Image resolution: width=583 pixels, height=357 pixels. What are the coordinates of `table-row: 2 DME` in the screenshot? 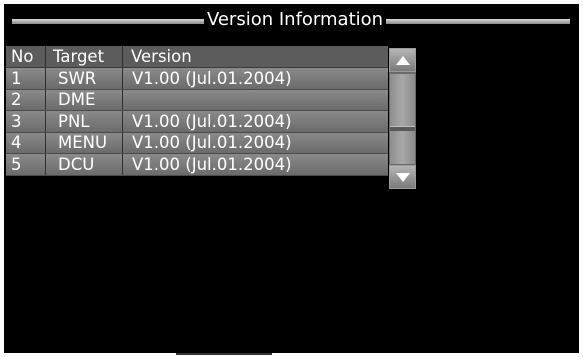 It's located at (197, 100).